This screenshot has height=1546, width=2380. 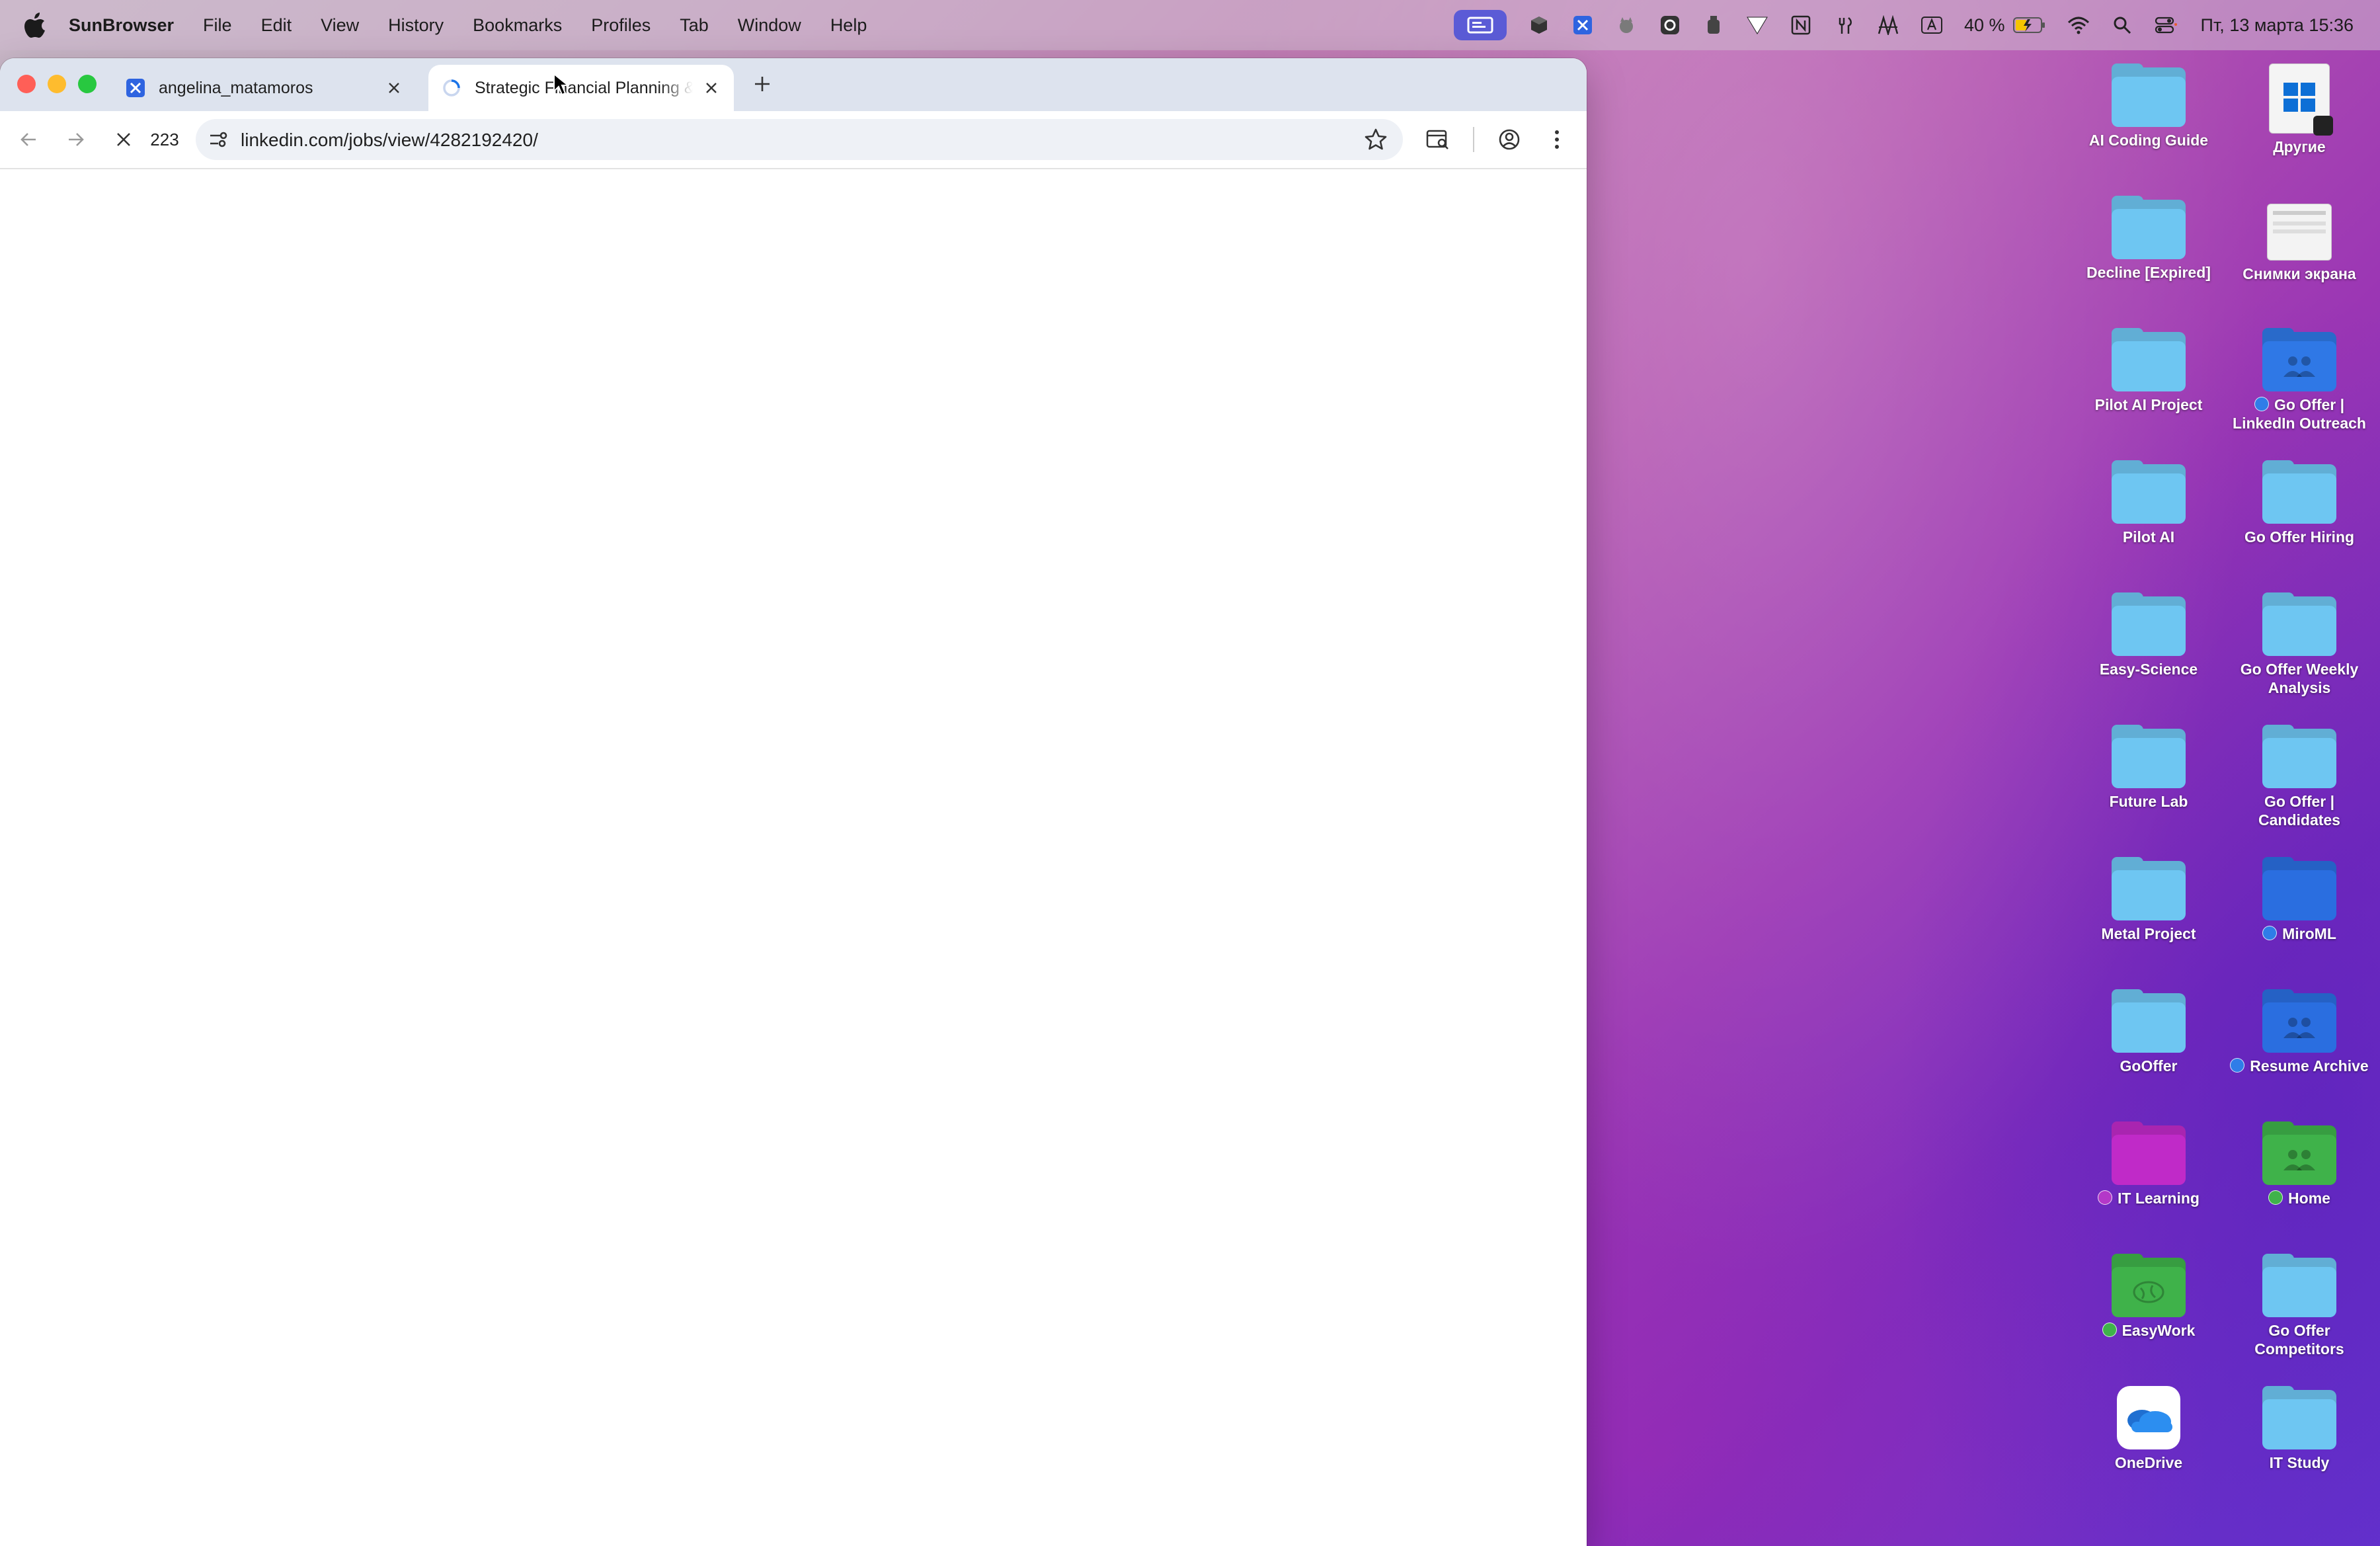 I want to click on desktop-icon: EasyWork, so click(x=2148, y=1297).